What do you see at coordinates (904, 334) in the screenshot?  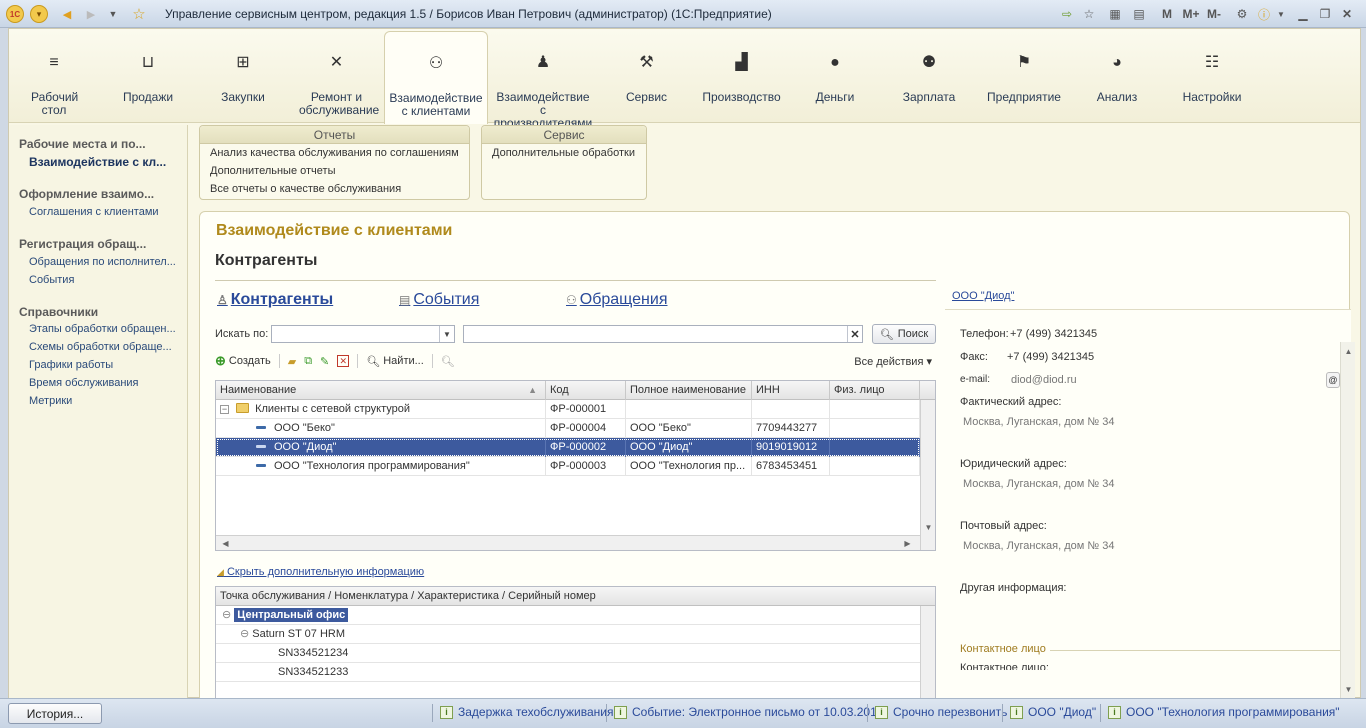 I see `search-button: 🔍︎ Поиск` at bounding box center [904, 334].